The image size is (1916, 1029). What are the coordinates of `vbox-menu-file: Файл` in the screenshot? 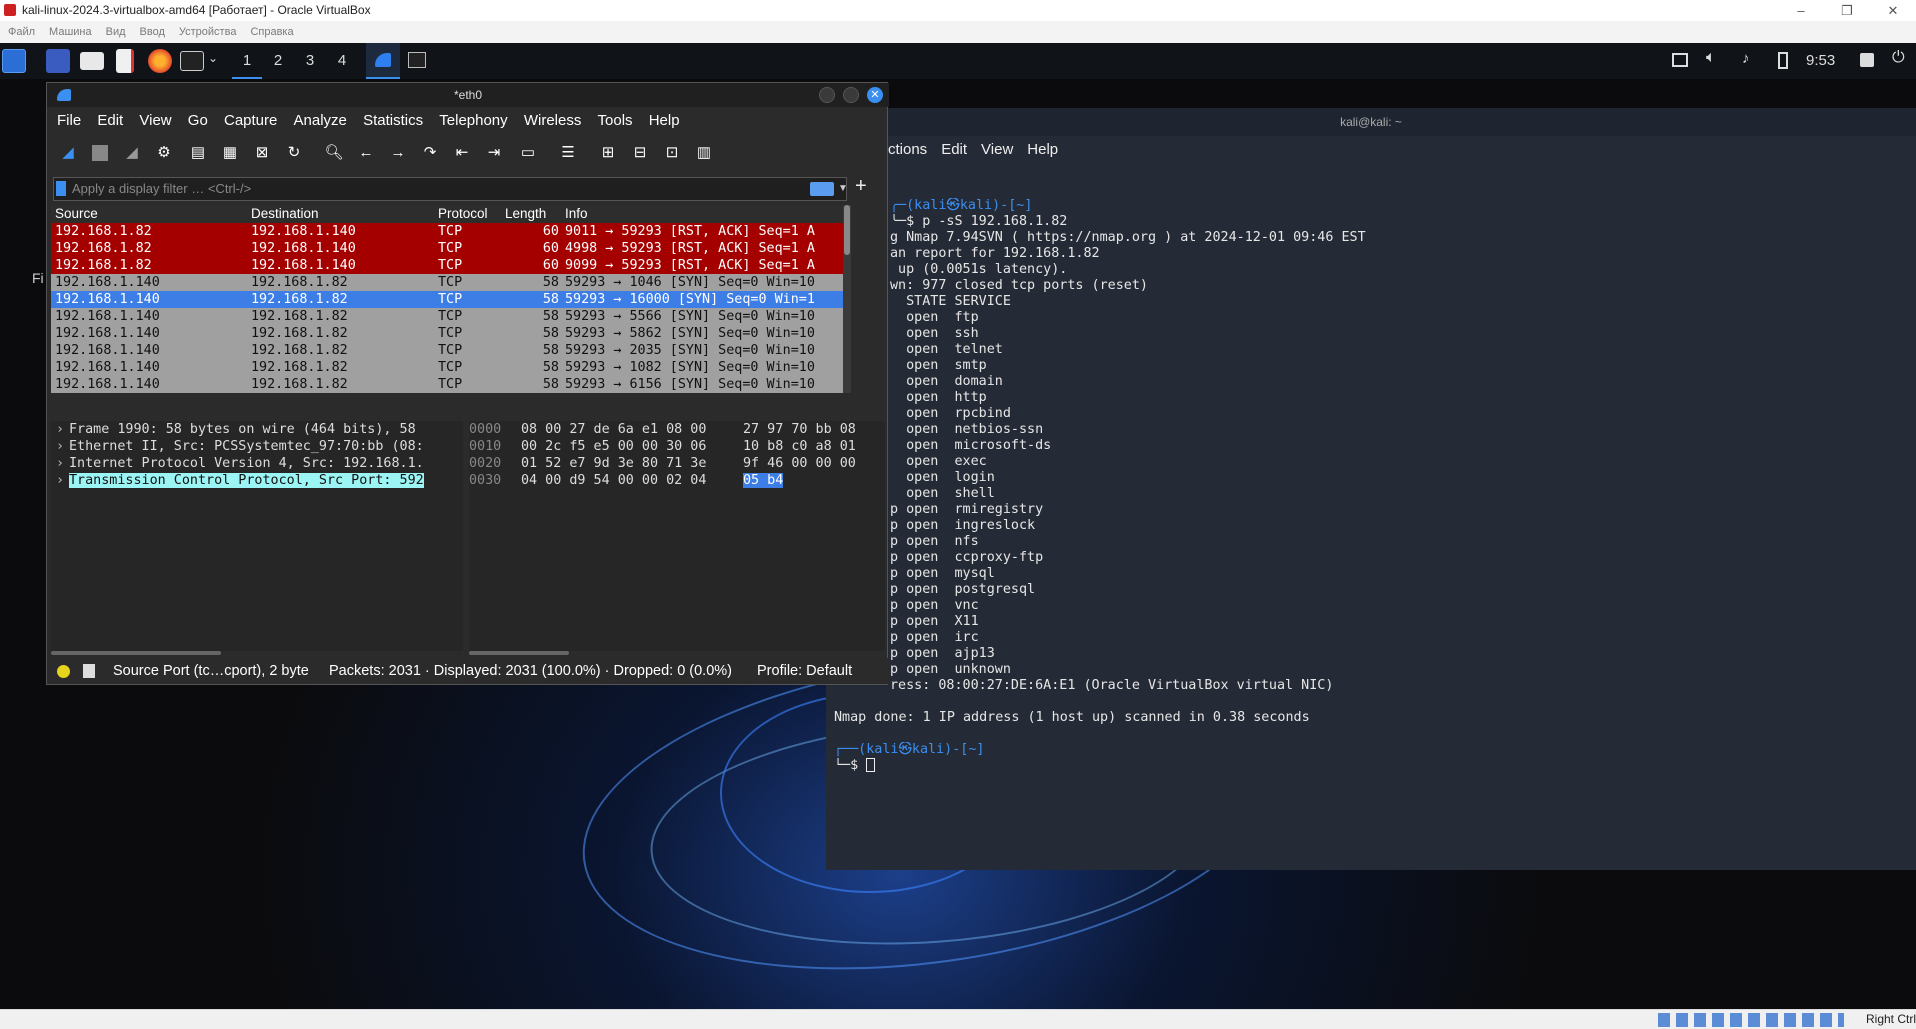 It's located at (21, 32).